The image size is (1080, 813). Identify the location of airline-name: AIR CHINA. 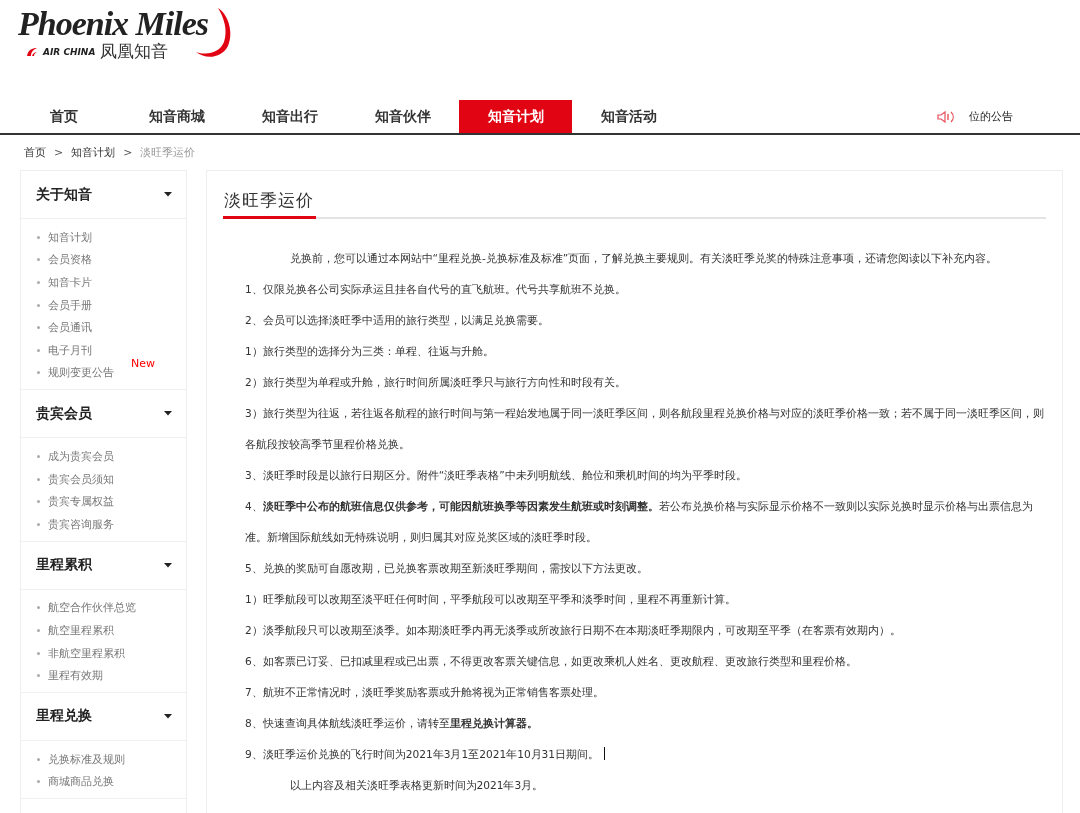
(69, 51).